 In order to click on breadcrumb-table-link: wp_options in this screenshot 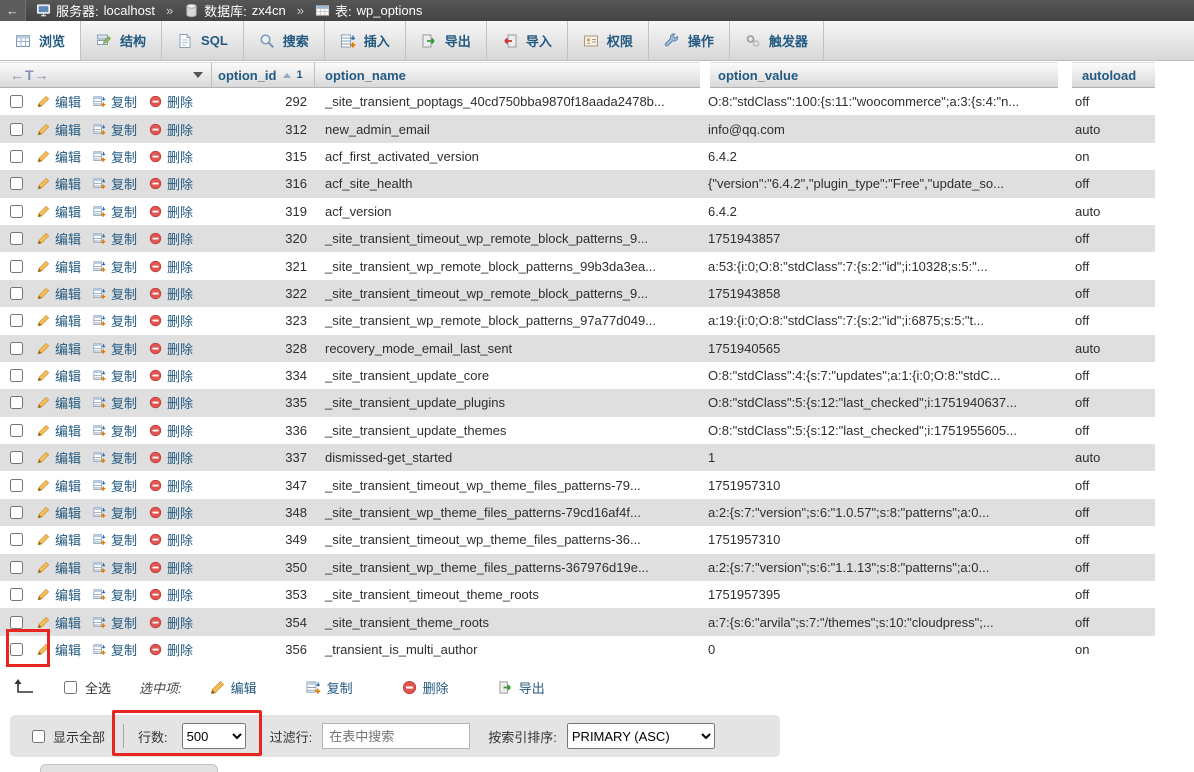, I will do `click(390, 10)`.